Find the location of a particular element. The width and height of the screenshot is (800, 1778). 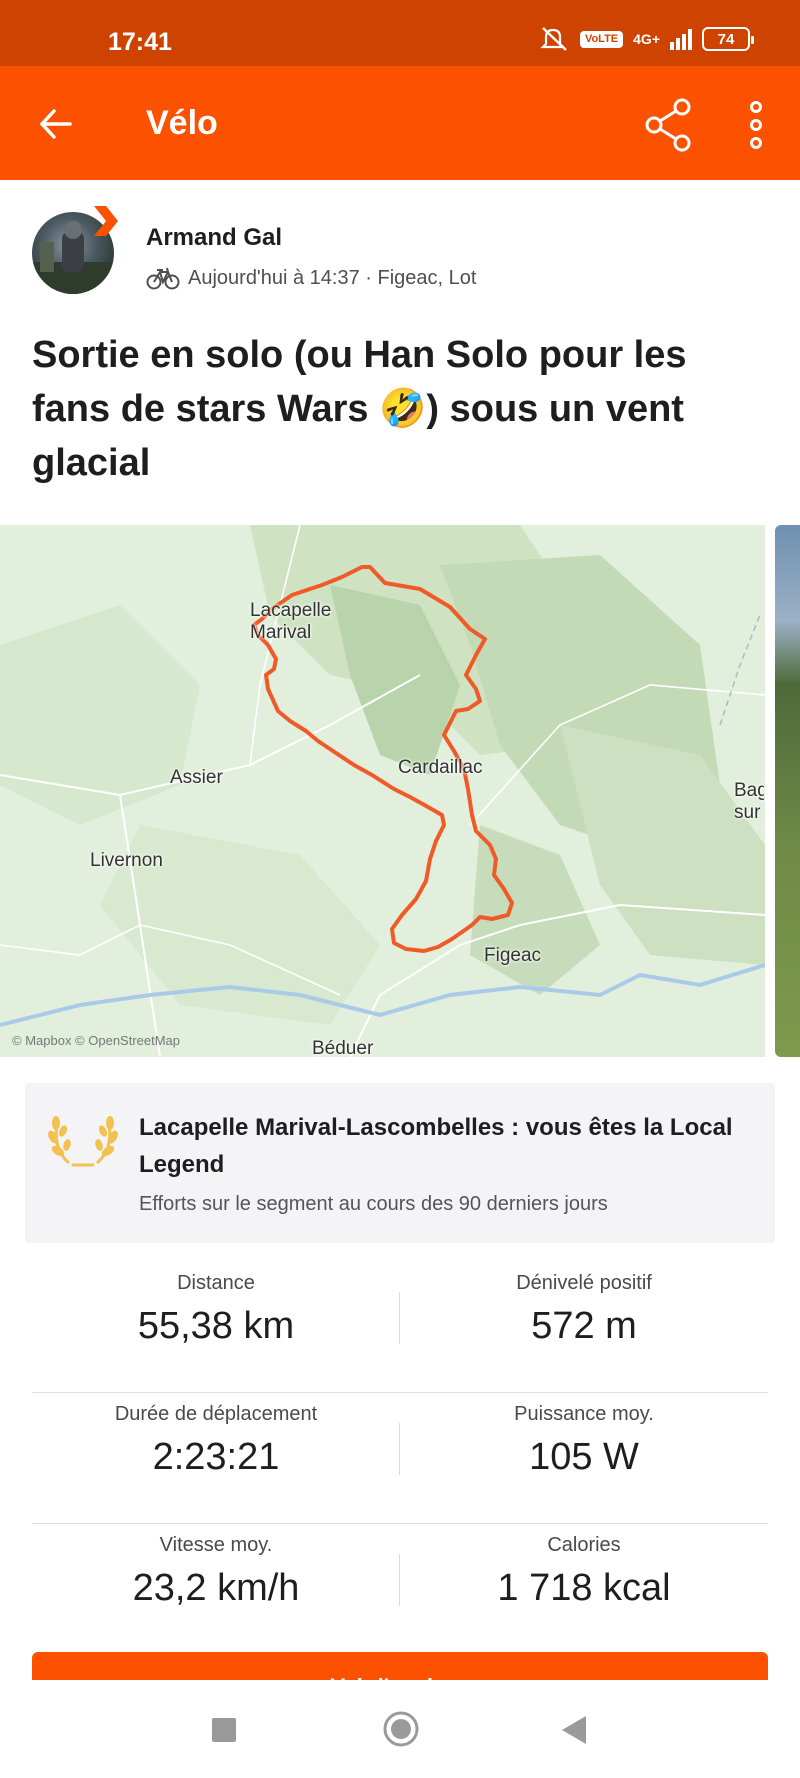

network-type: 4G+ is located at coordinates (646, 39).